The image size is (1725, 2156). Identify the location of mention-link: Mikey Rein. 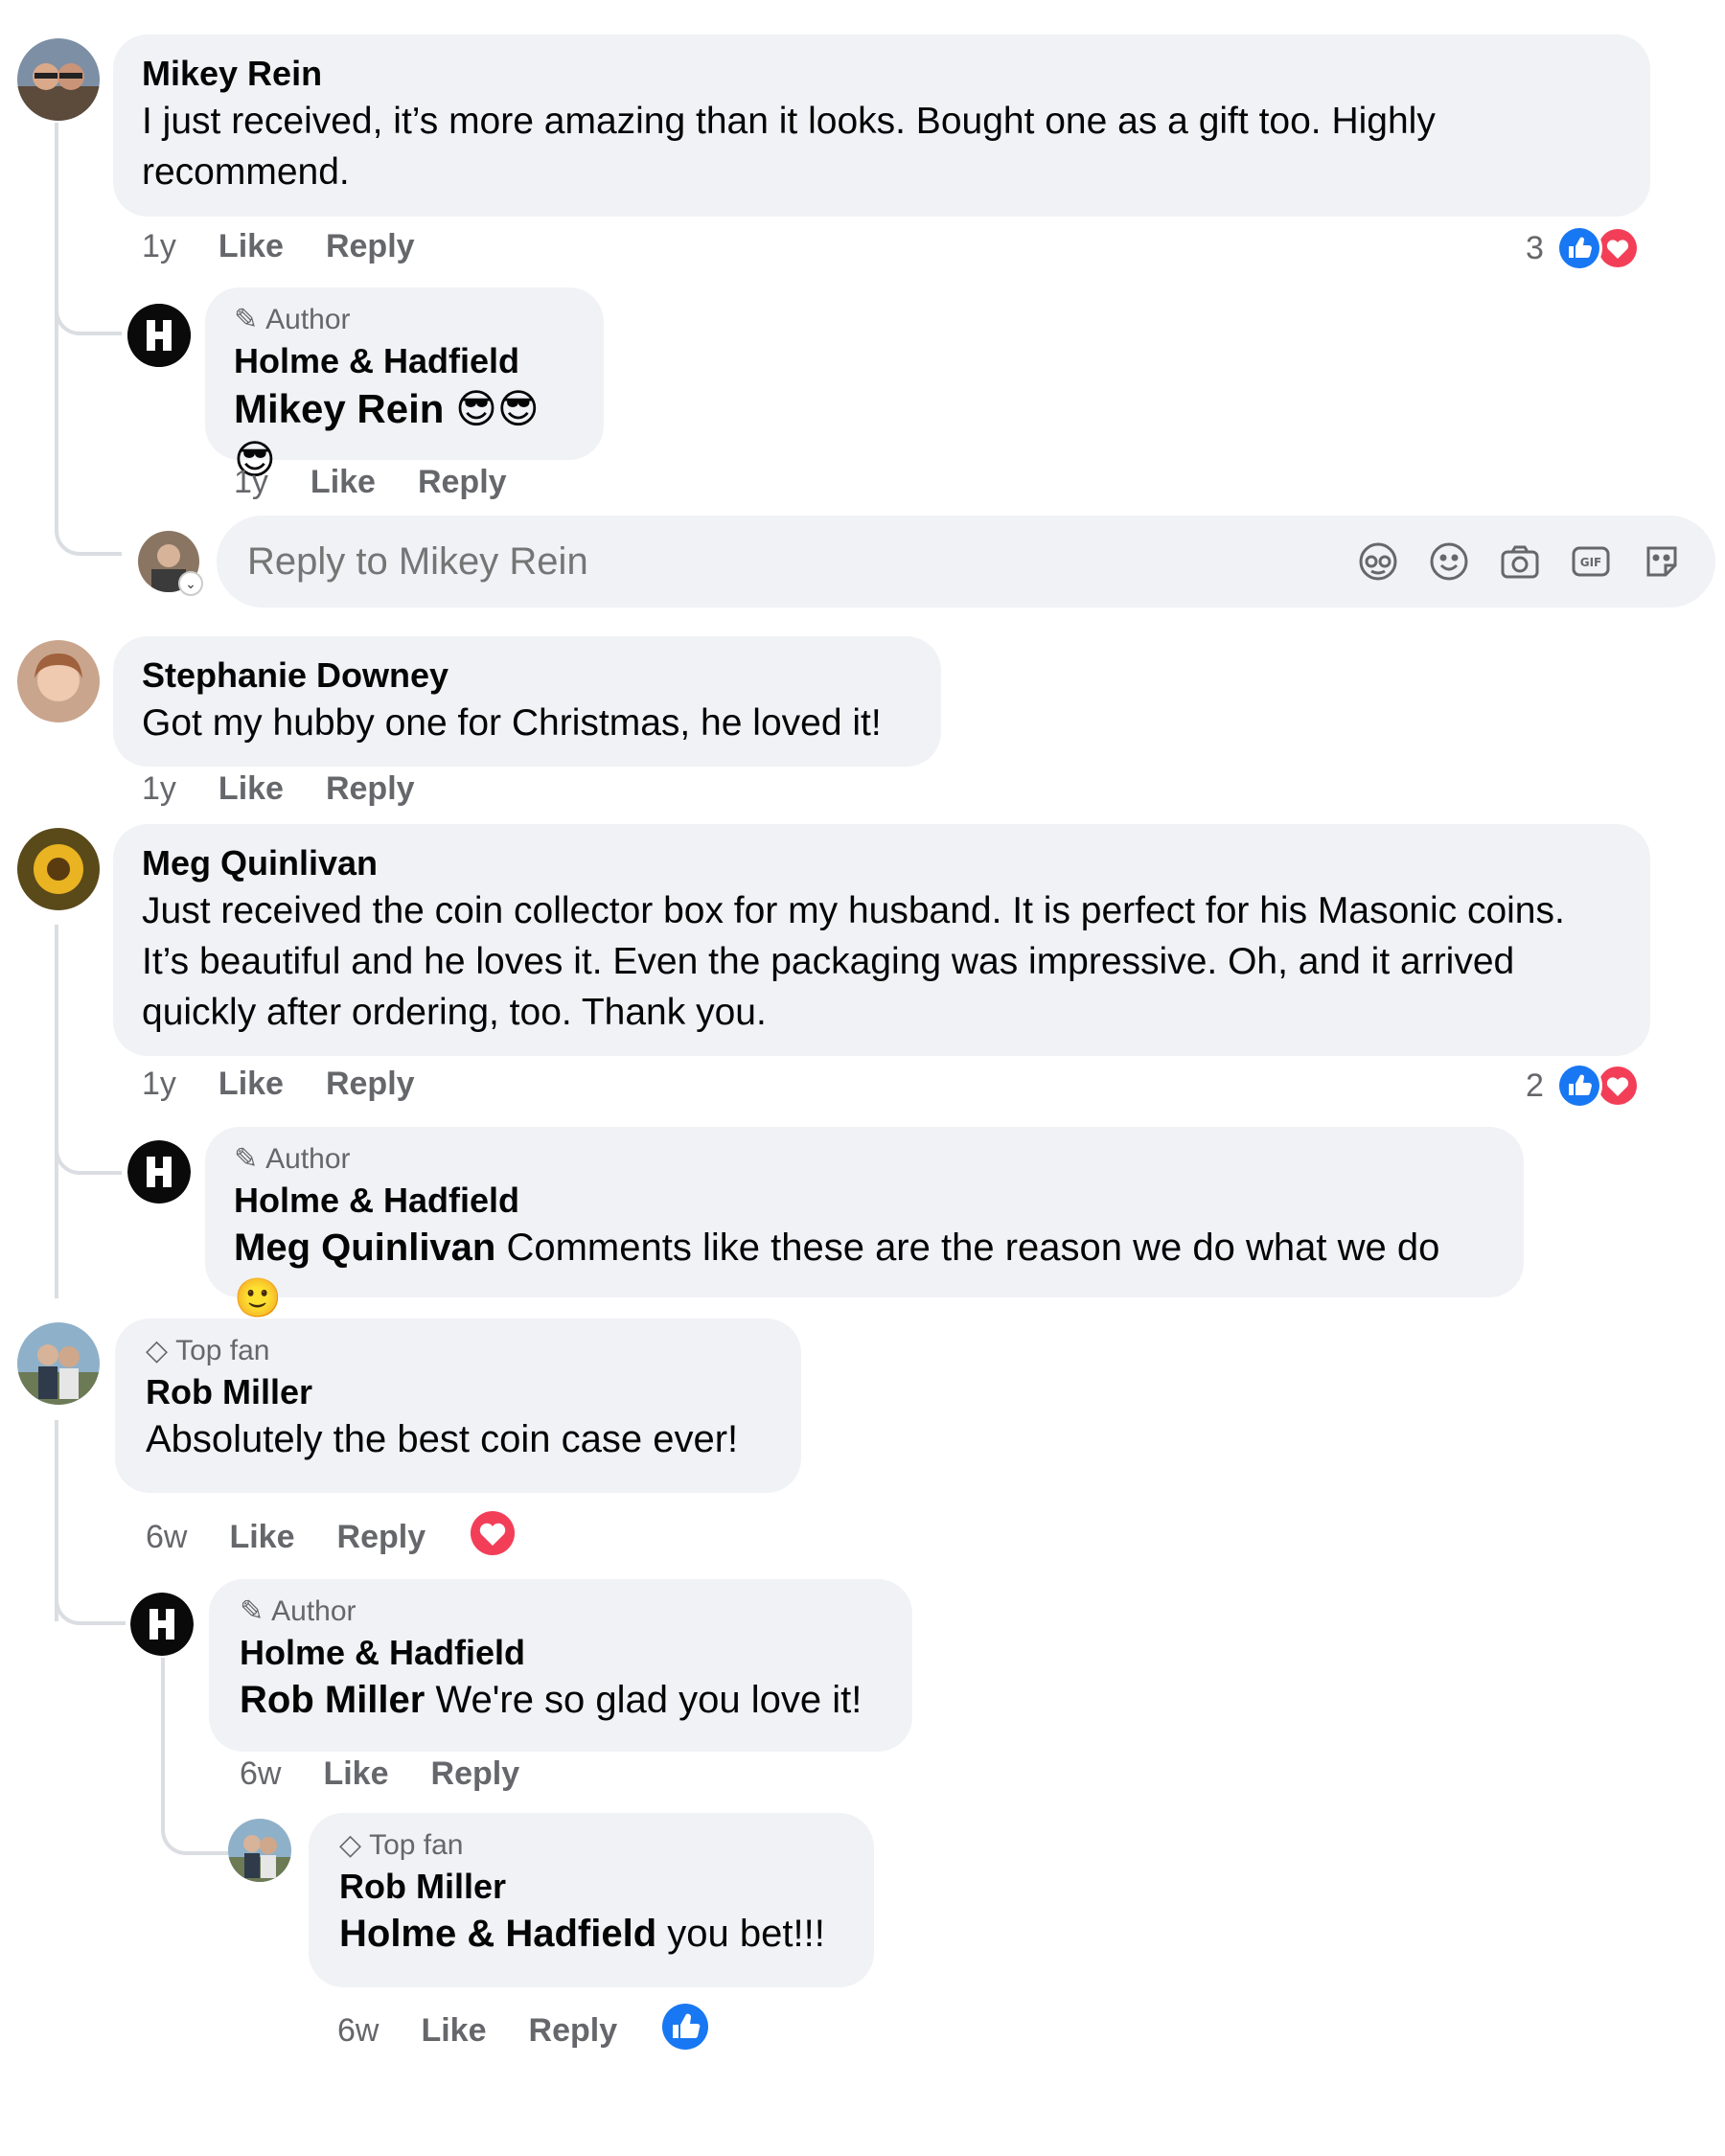
(339, 408).